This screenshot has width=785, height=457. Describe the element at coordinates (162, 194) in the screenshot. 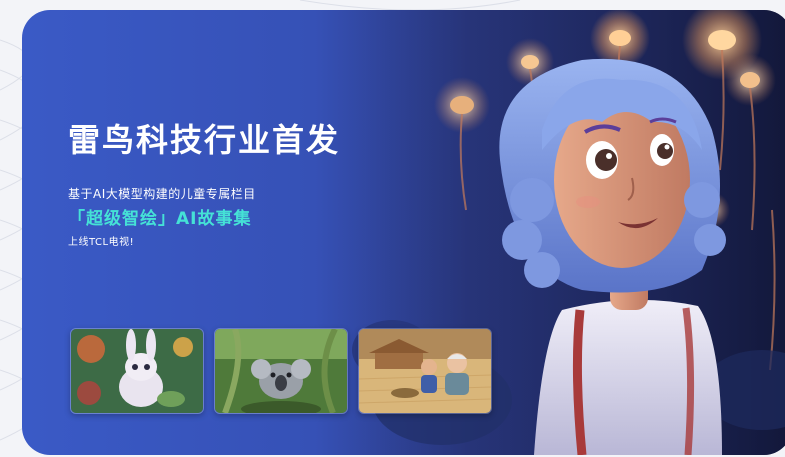

I see `banner-subtitle: 基于AI大模型构建的儿童专属栏目` at that location.